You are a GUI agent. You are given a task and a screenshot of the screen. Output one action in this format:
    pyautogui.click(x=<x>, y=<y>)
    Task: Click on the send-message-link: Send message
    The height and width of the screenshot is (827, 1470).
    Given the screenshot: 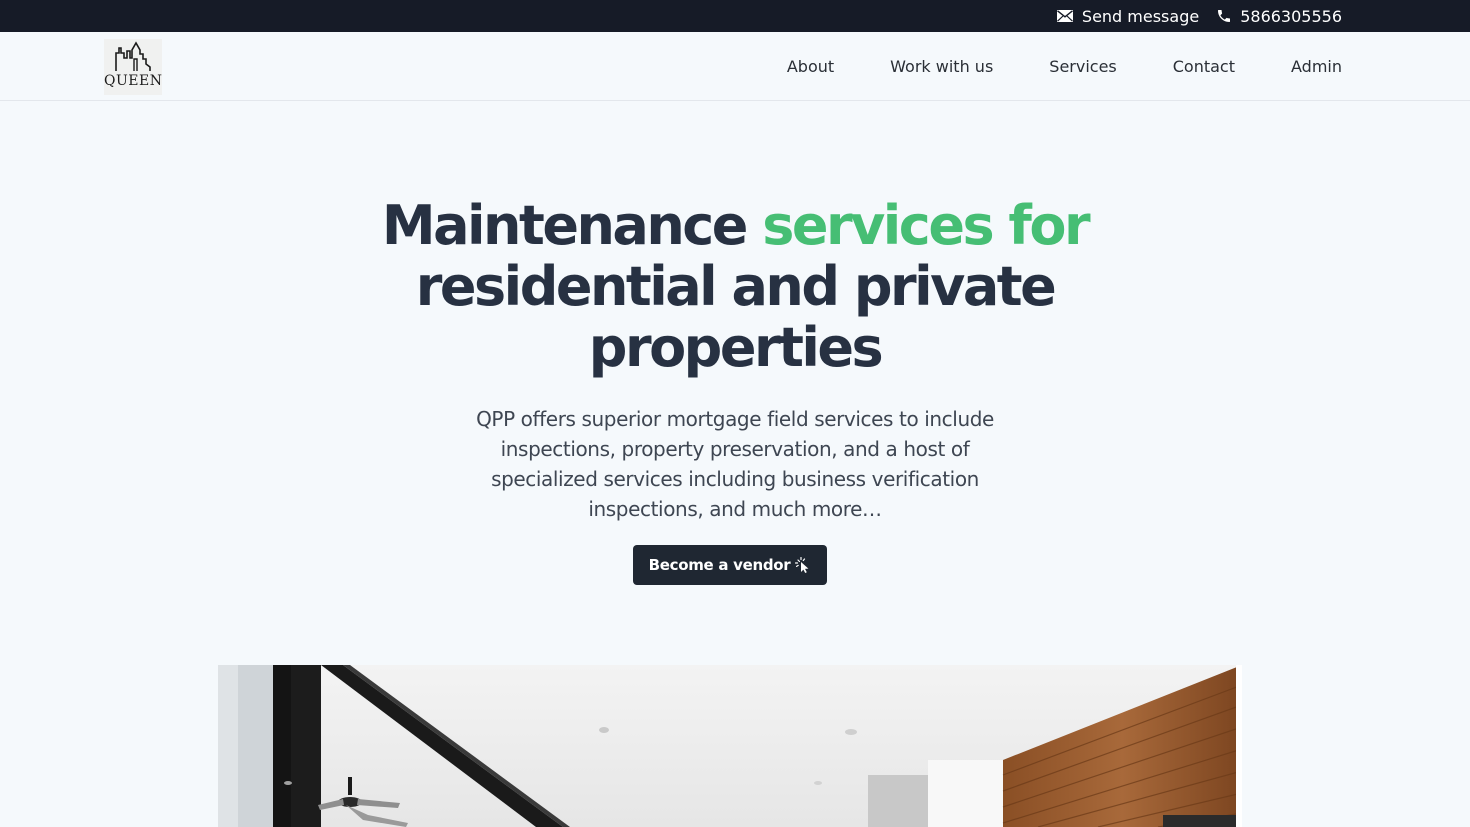 What is the action you would take?
    pyautogui.click(x=1128, y=16)
    